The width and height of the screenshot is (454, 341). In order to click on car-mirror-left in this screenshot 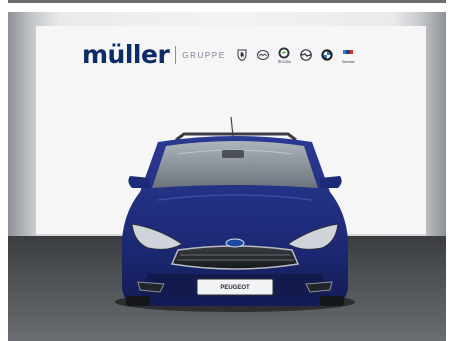, I will do `click(139, 182)`.